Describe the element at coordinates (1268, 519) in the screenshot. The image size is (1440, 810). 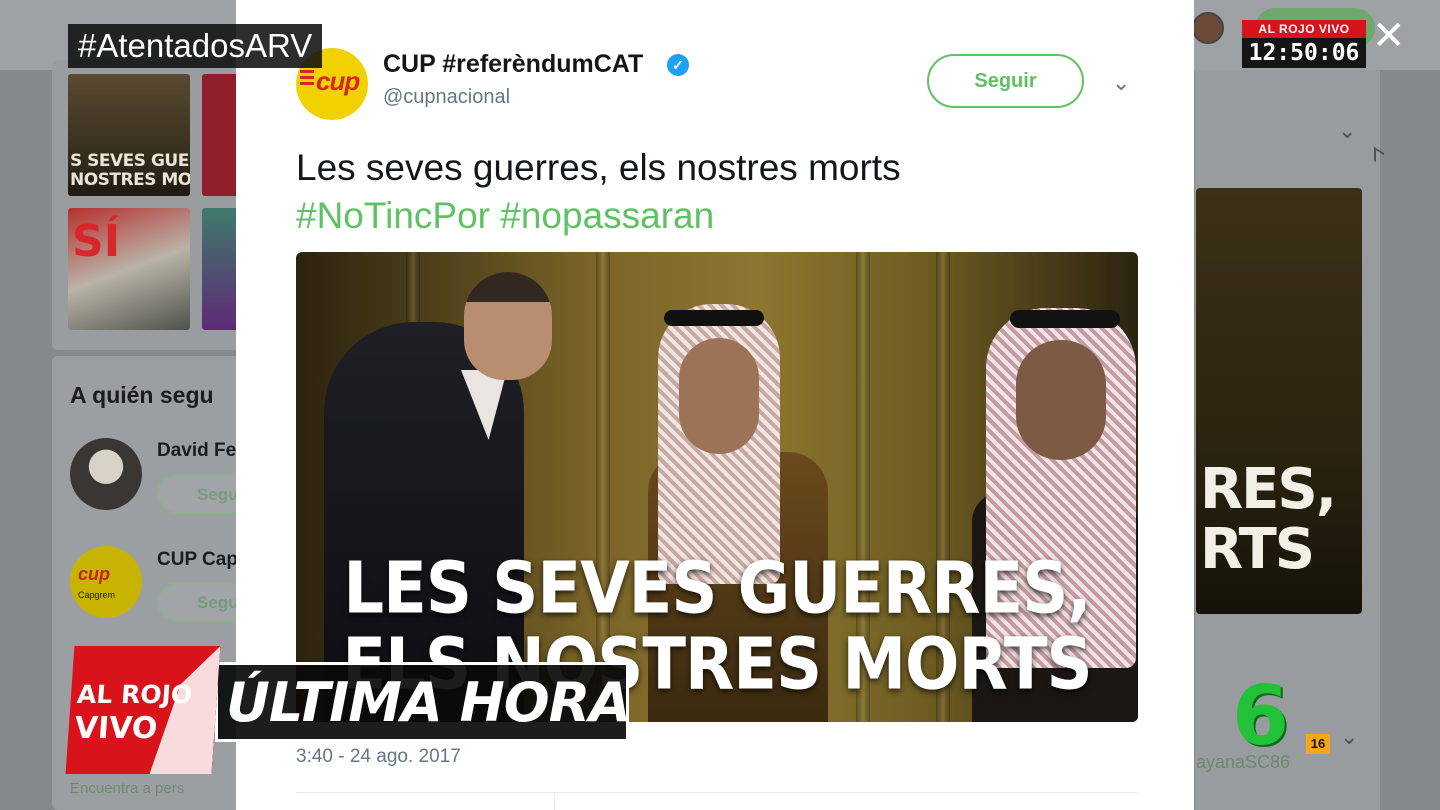
I see `right-media-text: RES, RTS` at that location.